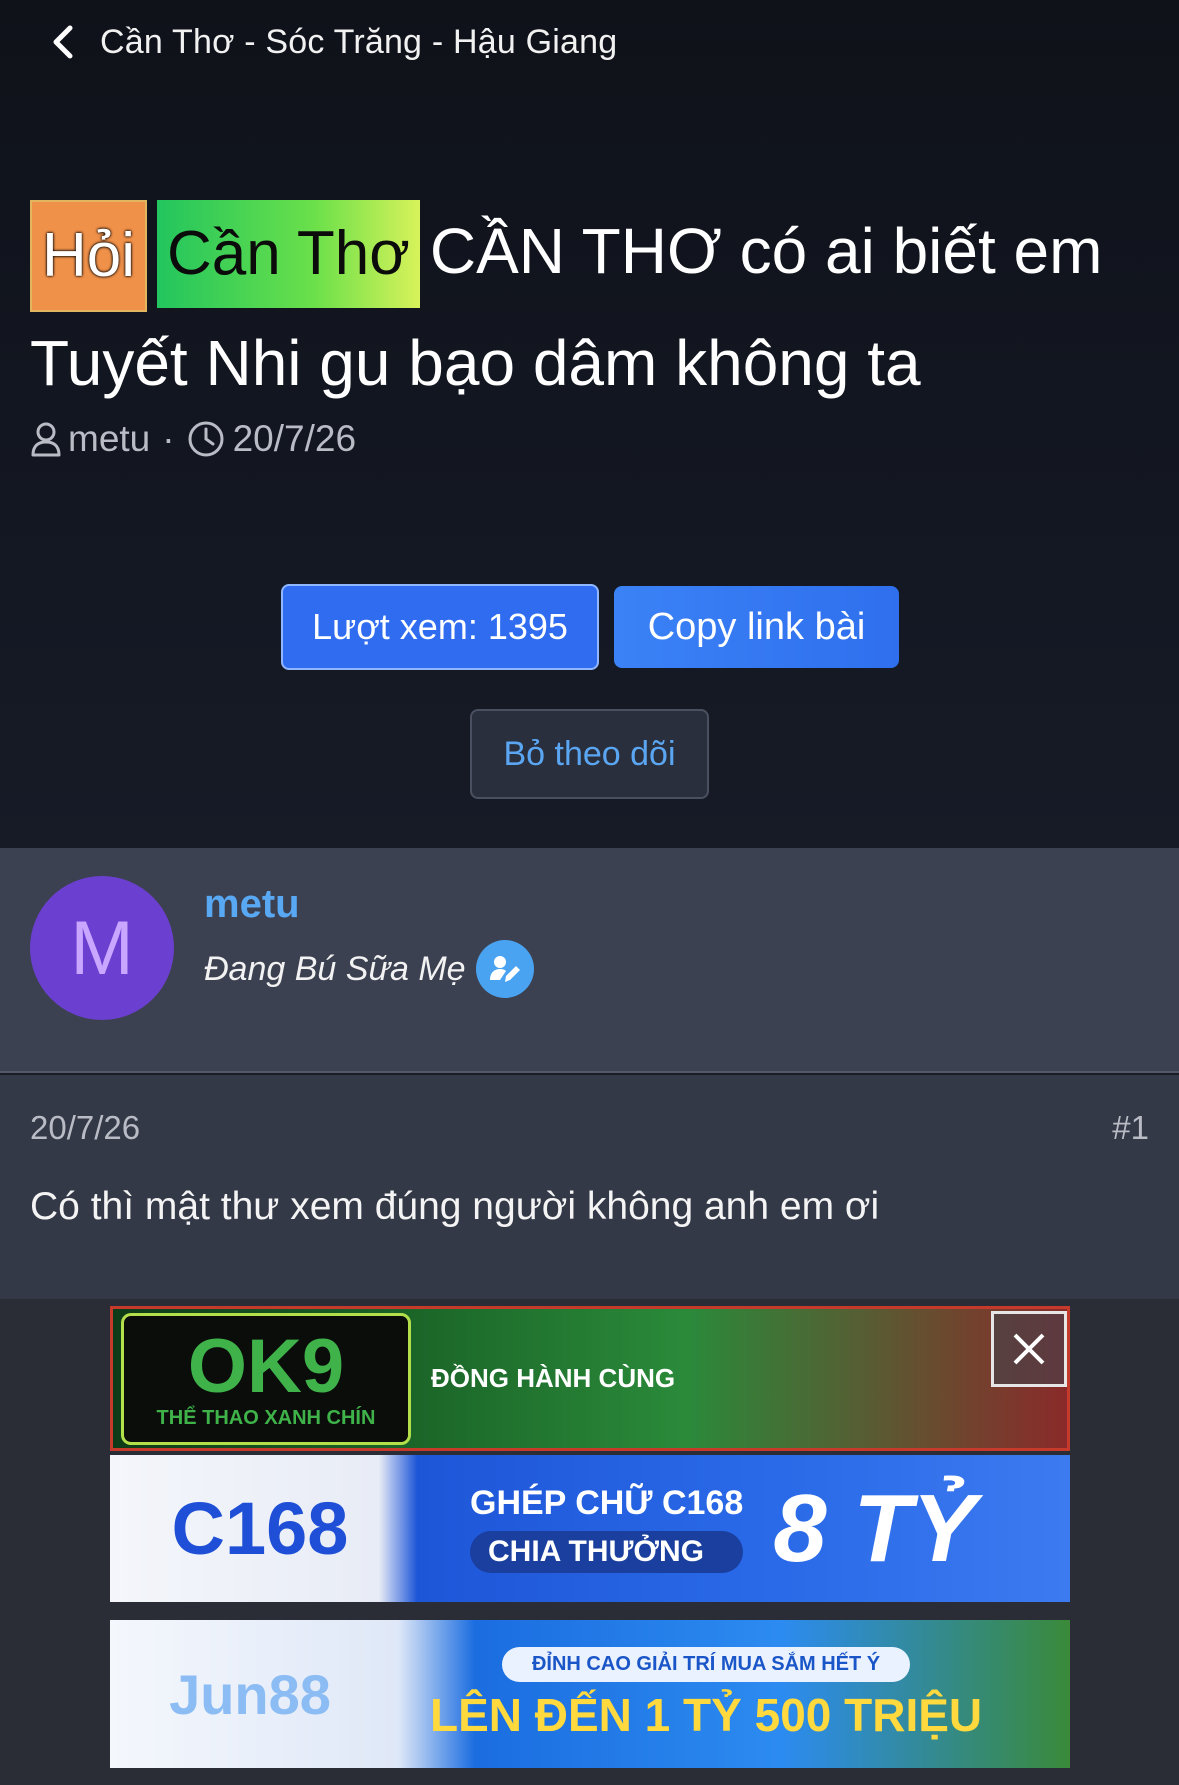 Image resolution: width=1179 pixels, height=1785 pixels. I want to click on user-title-row: Đang Bú Sữa Mẹ, so click(369, 969).